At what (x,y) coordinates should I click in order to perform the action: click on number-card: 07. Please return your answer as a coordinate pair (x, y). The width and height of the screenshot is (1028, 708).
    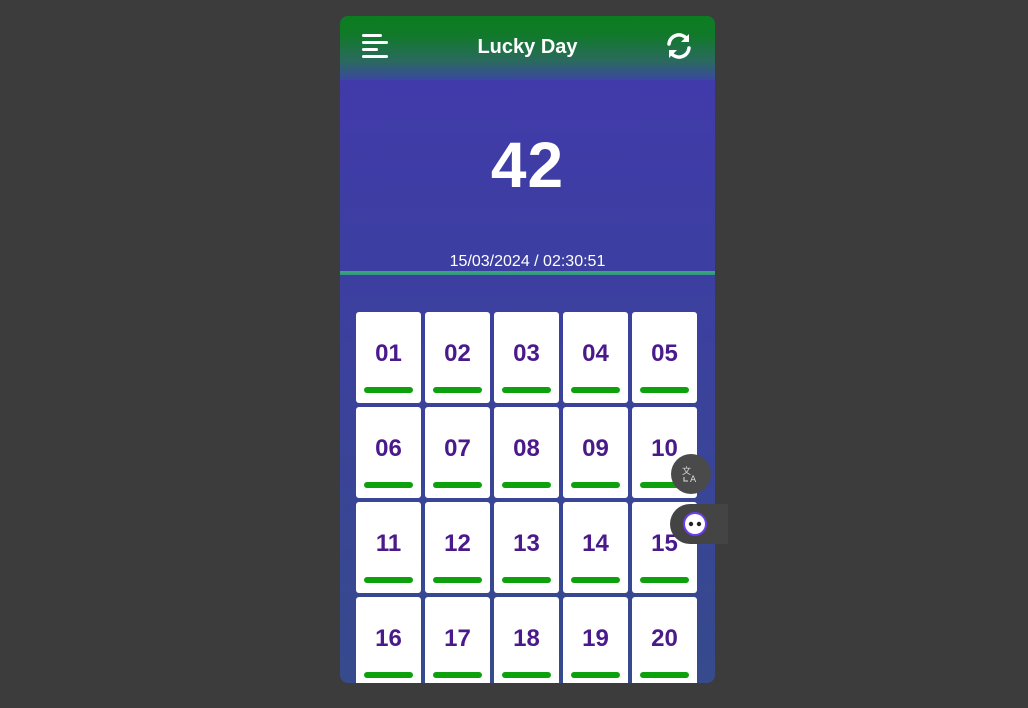
    Looking at the image, I should click on (457, 452).